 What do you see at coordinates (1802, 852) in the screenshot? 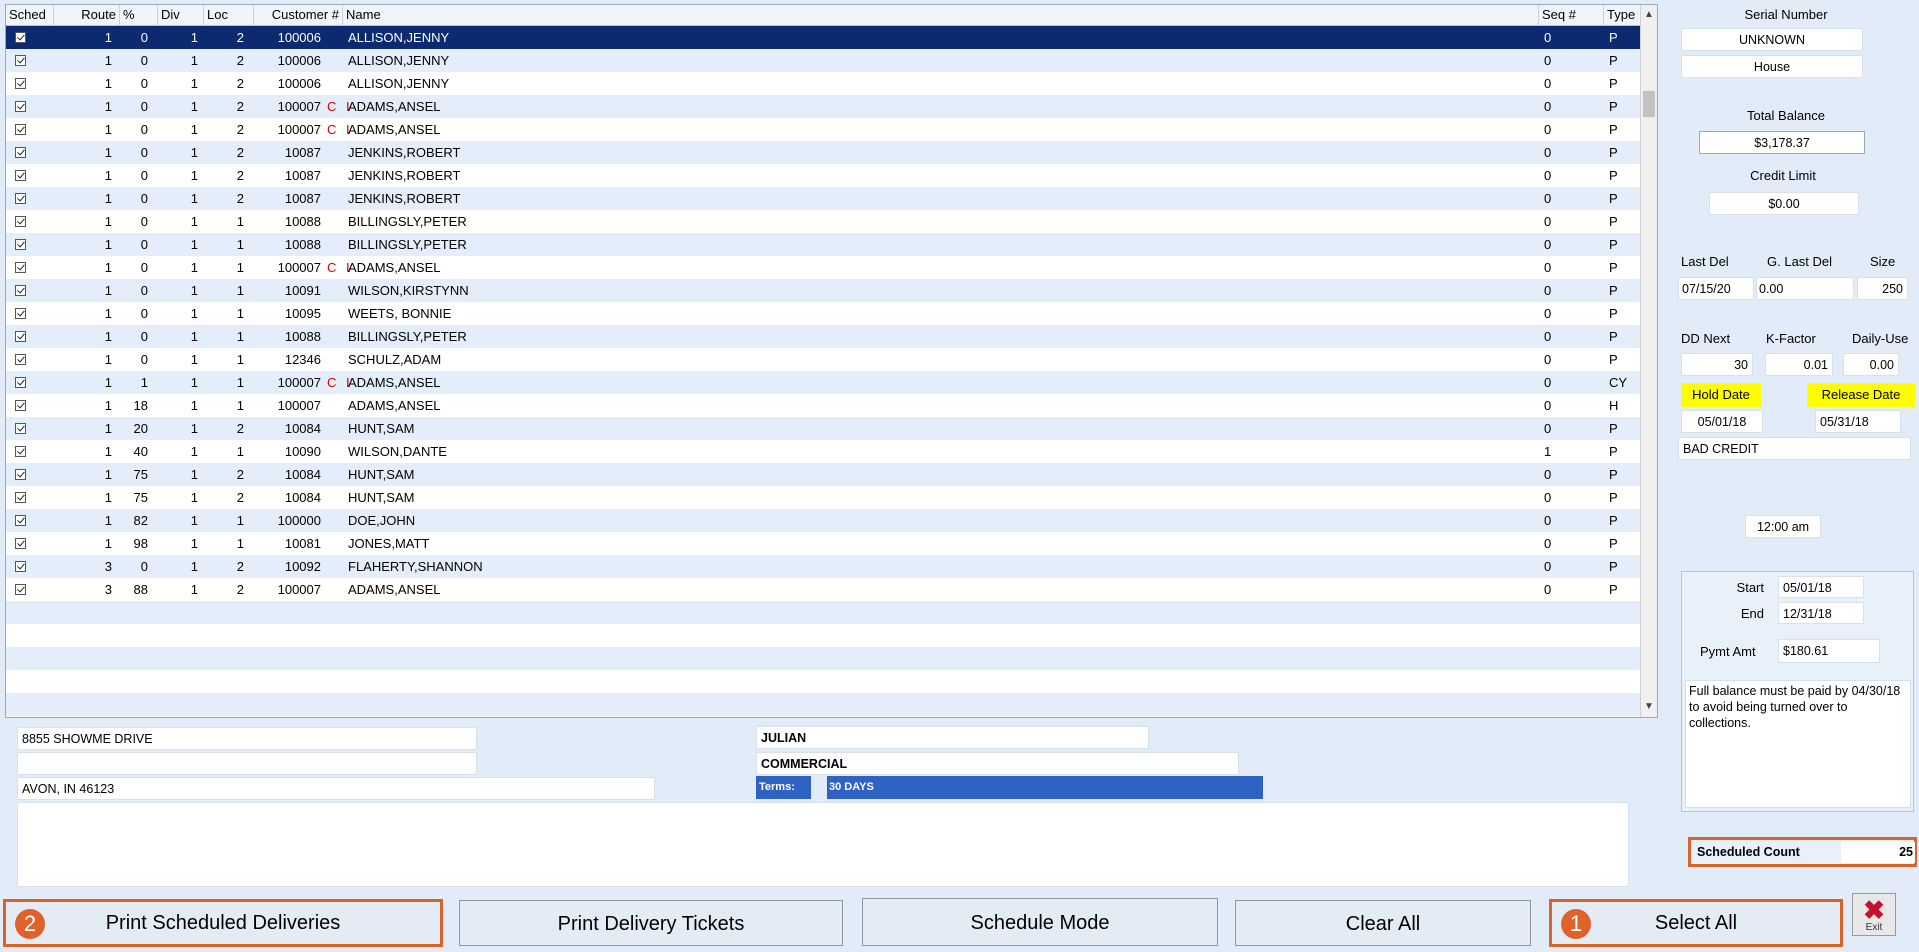
I see `scheduled-count-box: Scheduled Count 25` at bounding box center [1802, 852].